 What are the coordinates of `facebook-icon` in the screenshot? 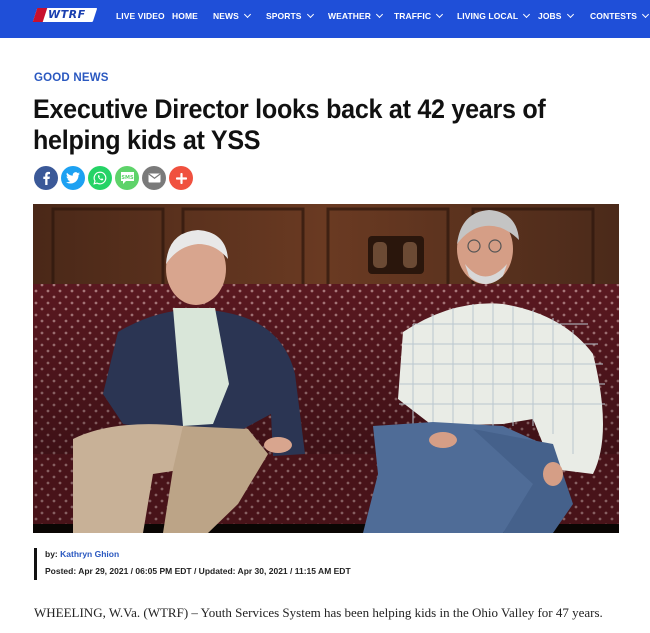 It's located at (46, 178).